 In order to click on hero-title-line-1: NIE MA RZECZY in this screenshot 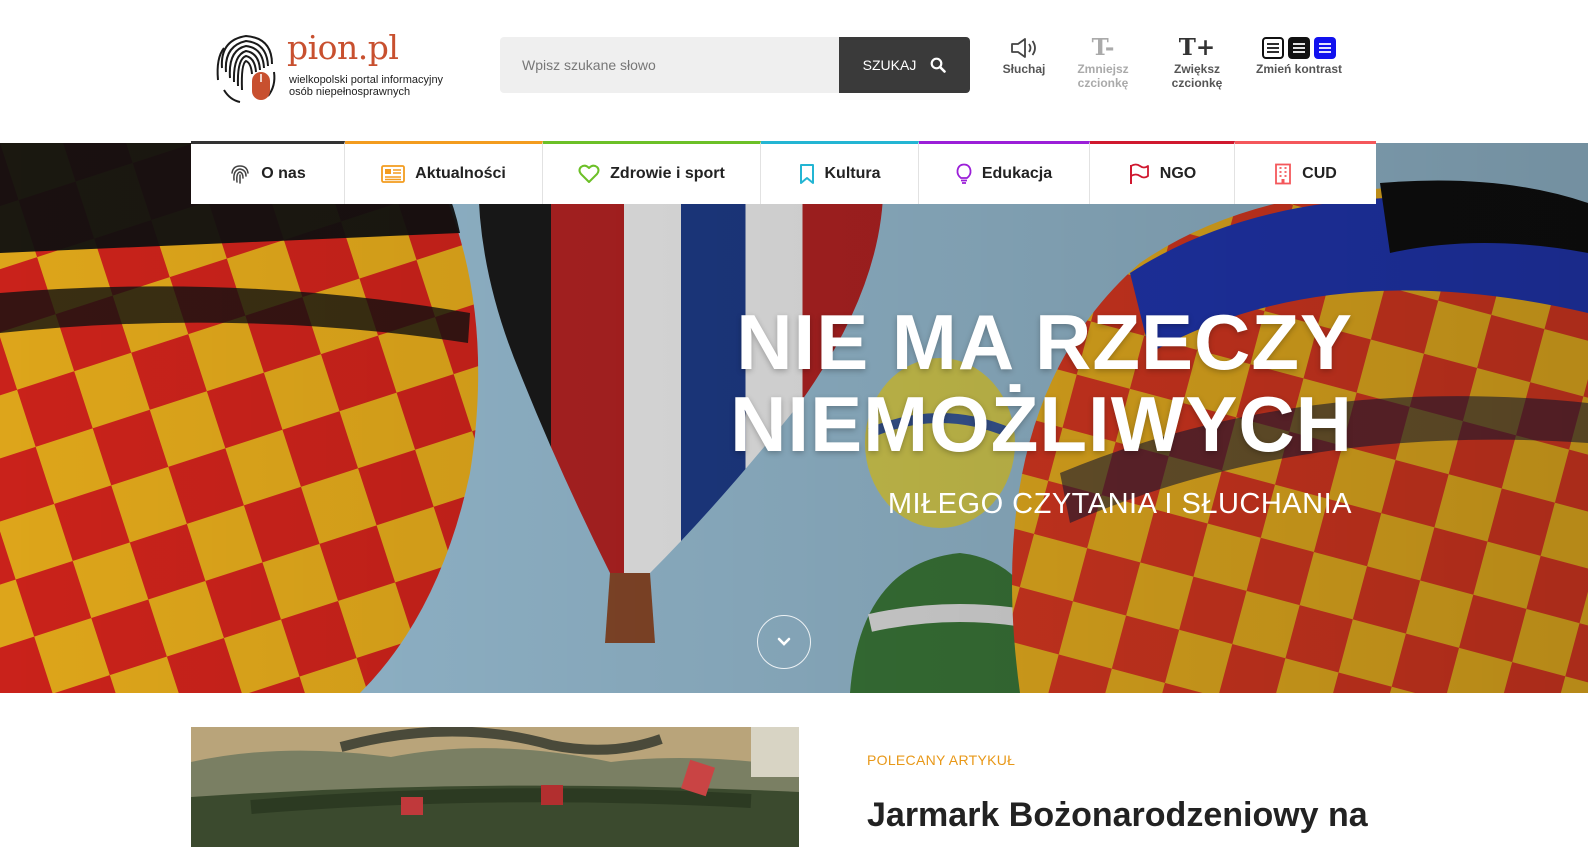, I will do `click(1044, 342)`.